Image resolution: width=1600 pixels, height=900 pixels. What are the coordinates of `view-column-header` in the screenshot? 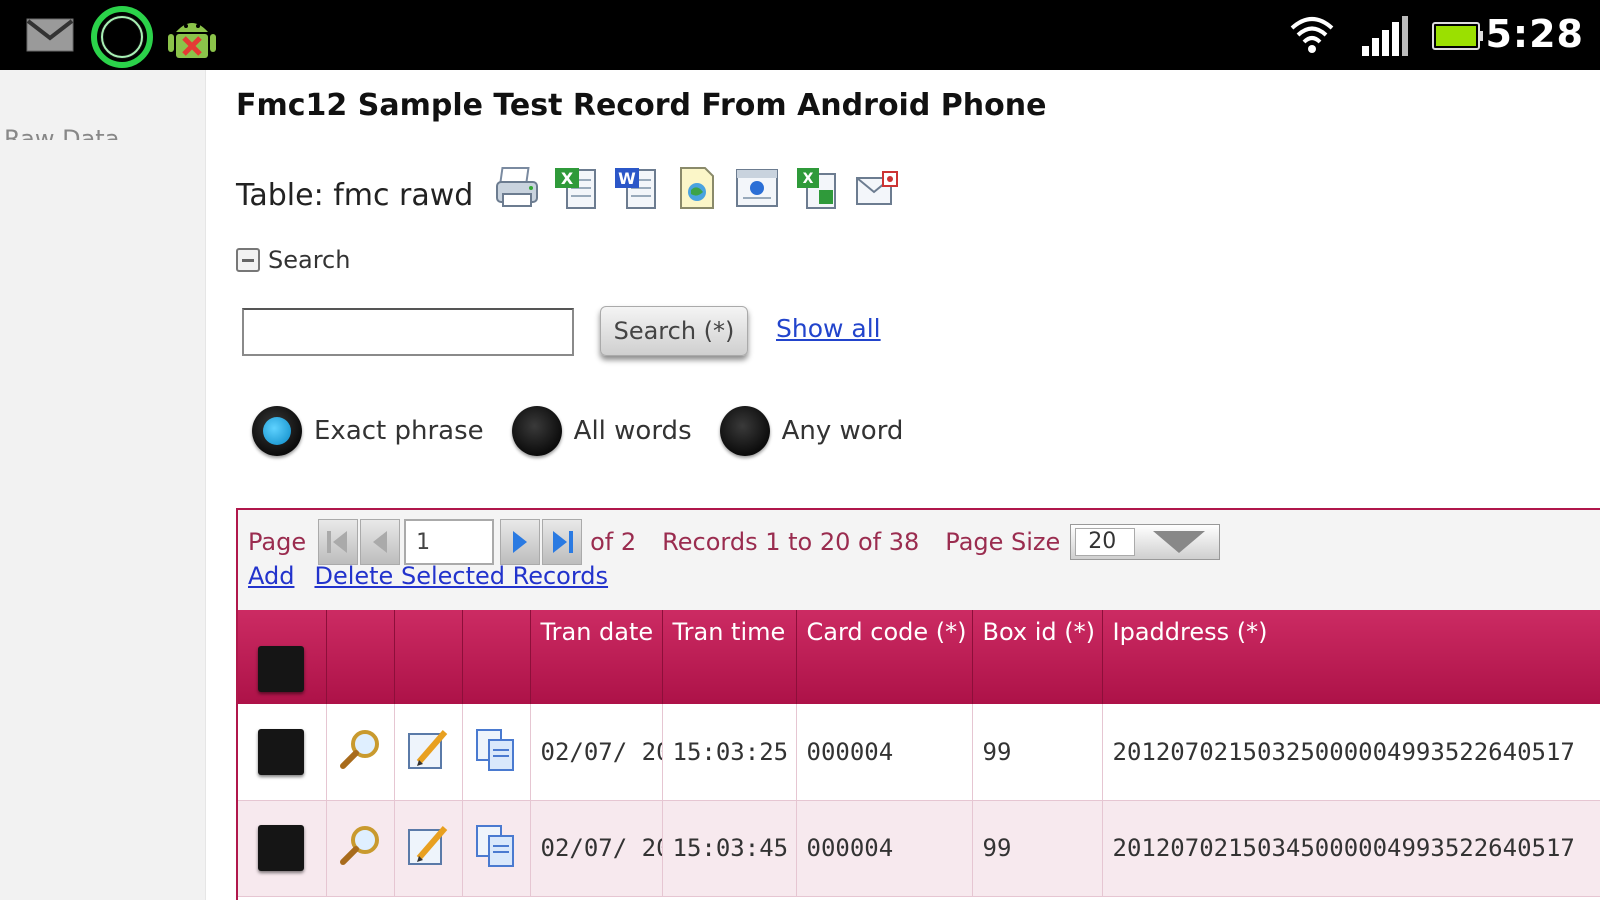 It's located at (360, 657).